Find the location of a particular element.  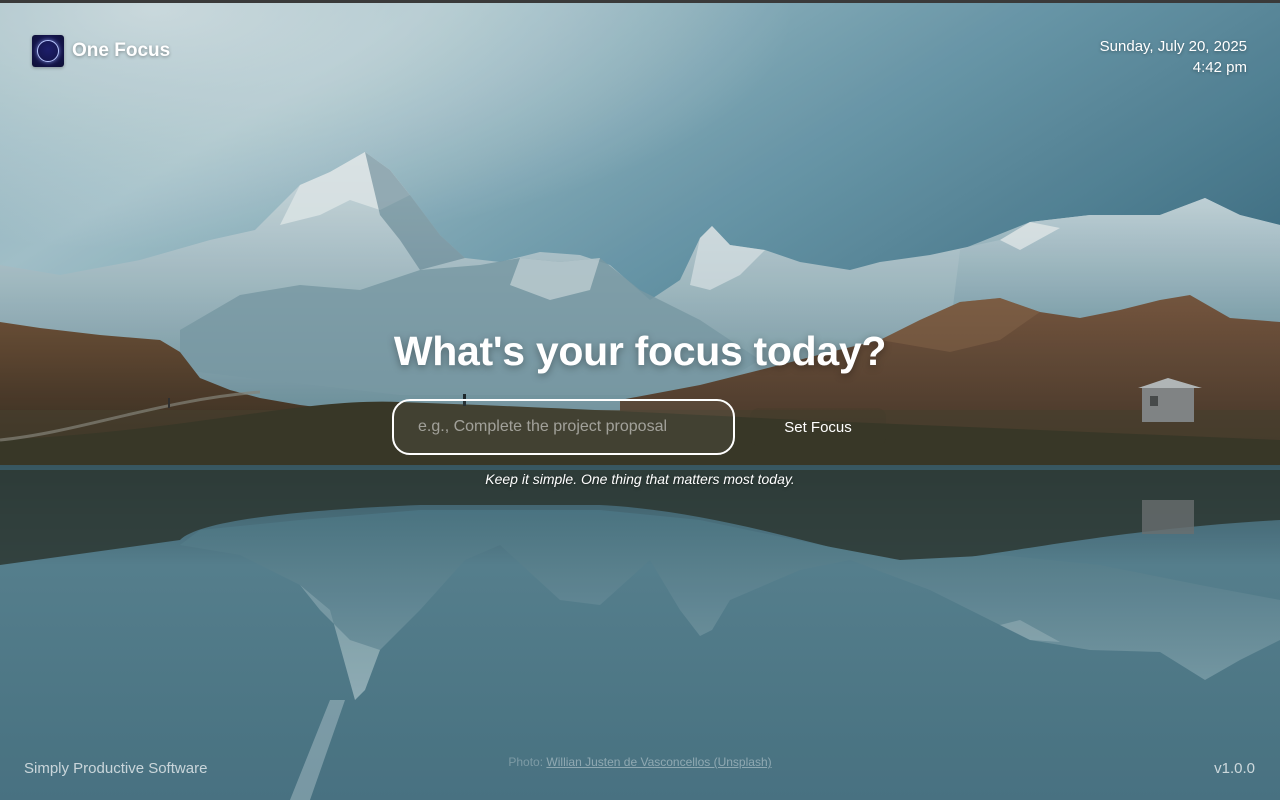

logo-ring is located at coordinates (48, 51).